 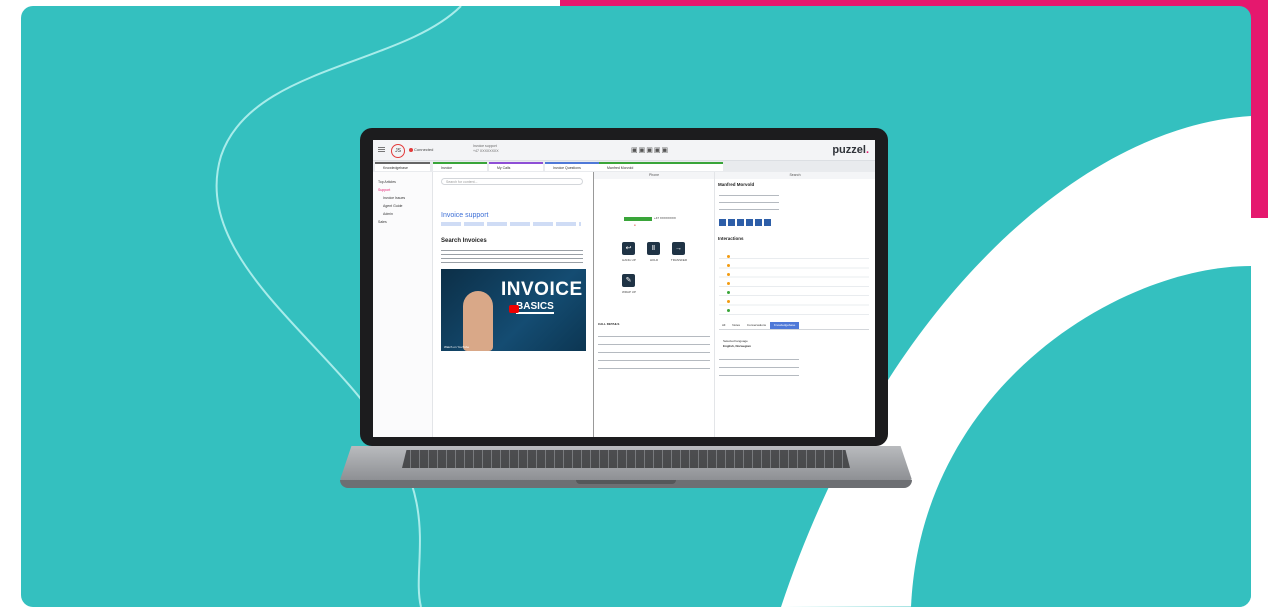 What do you see at coordinates (638, 219) in the screenshot?
I see `call-timer-bar` at bounding box center [638, 219].